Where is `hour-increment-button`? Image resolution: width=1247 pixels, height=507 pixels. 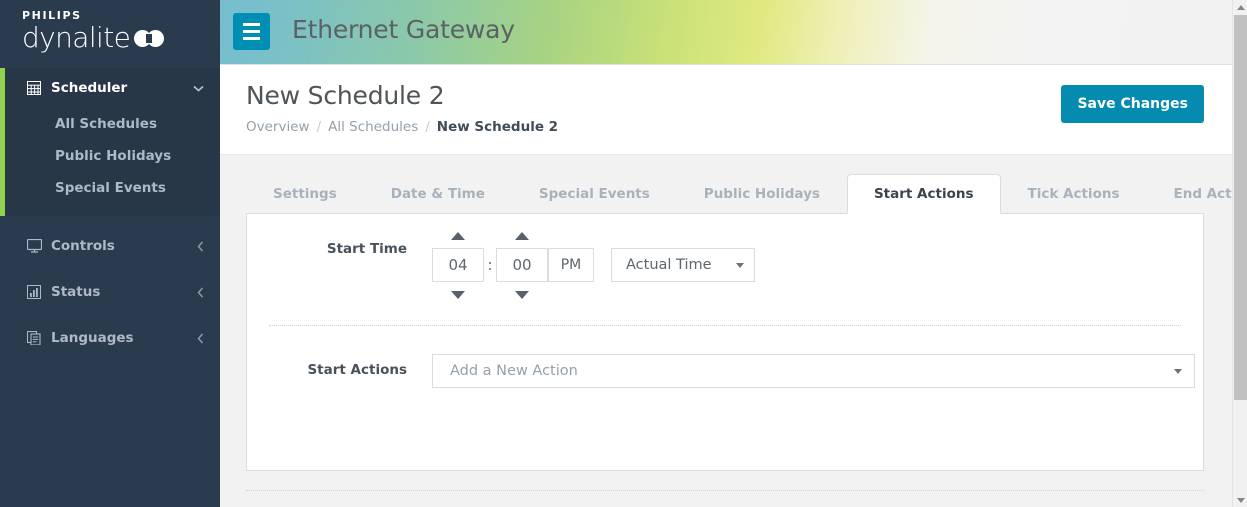
hour-increment-button is located at coordinates (458, 236).